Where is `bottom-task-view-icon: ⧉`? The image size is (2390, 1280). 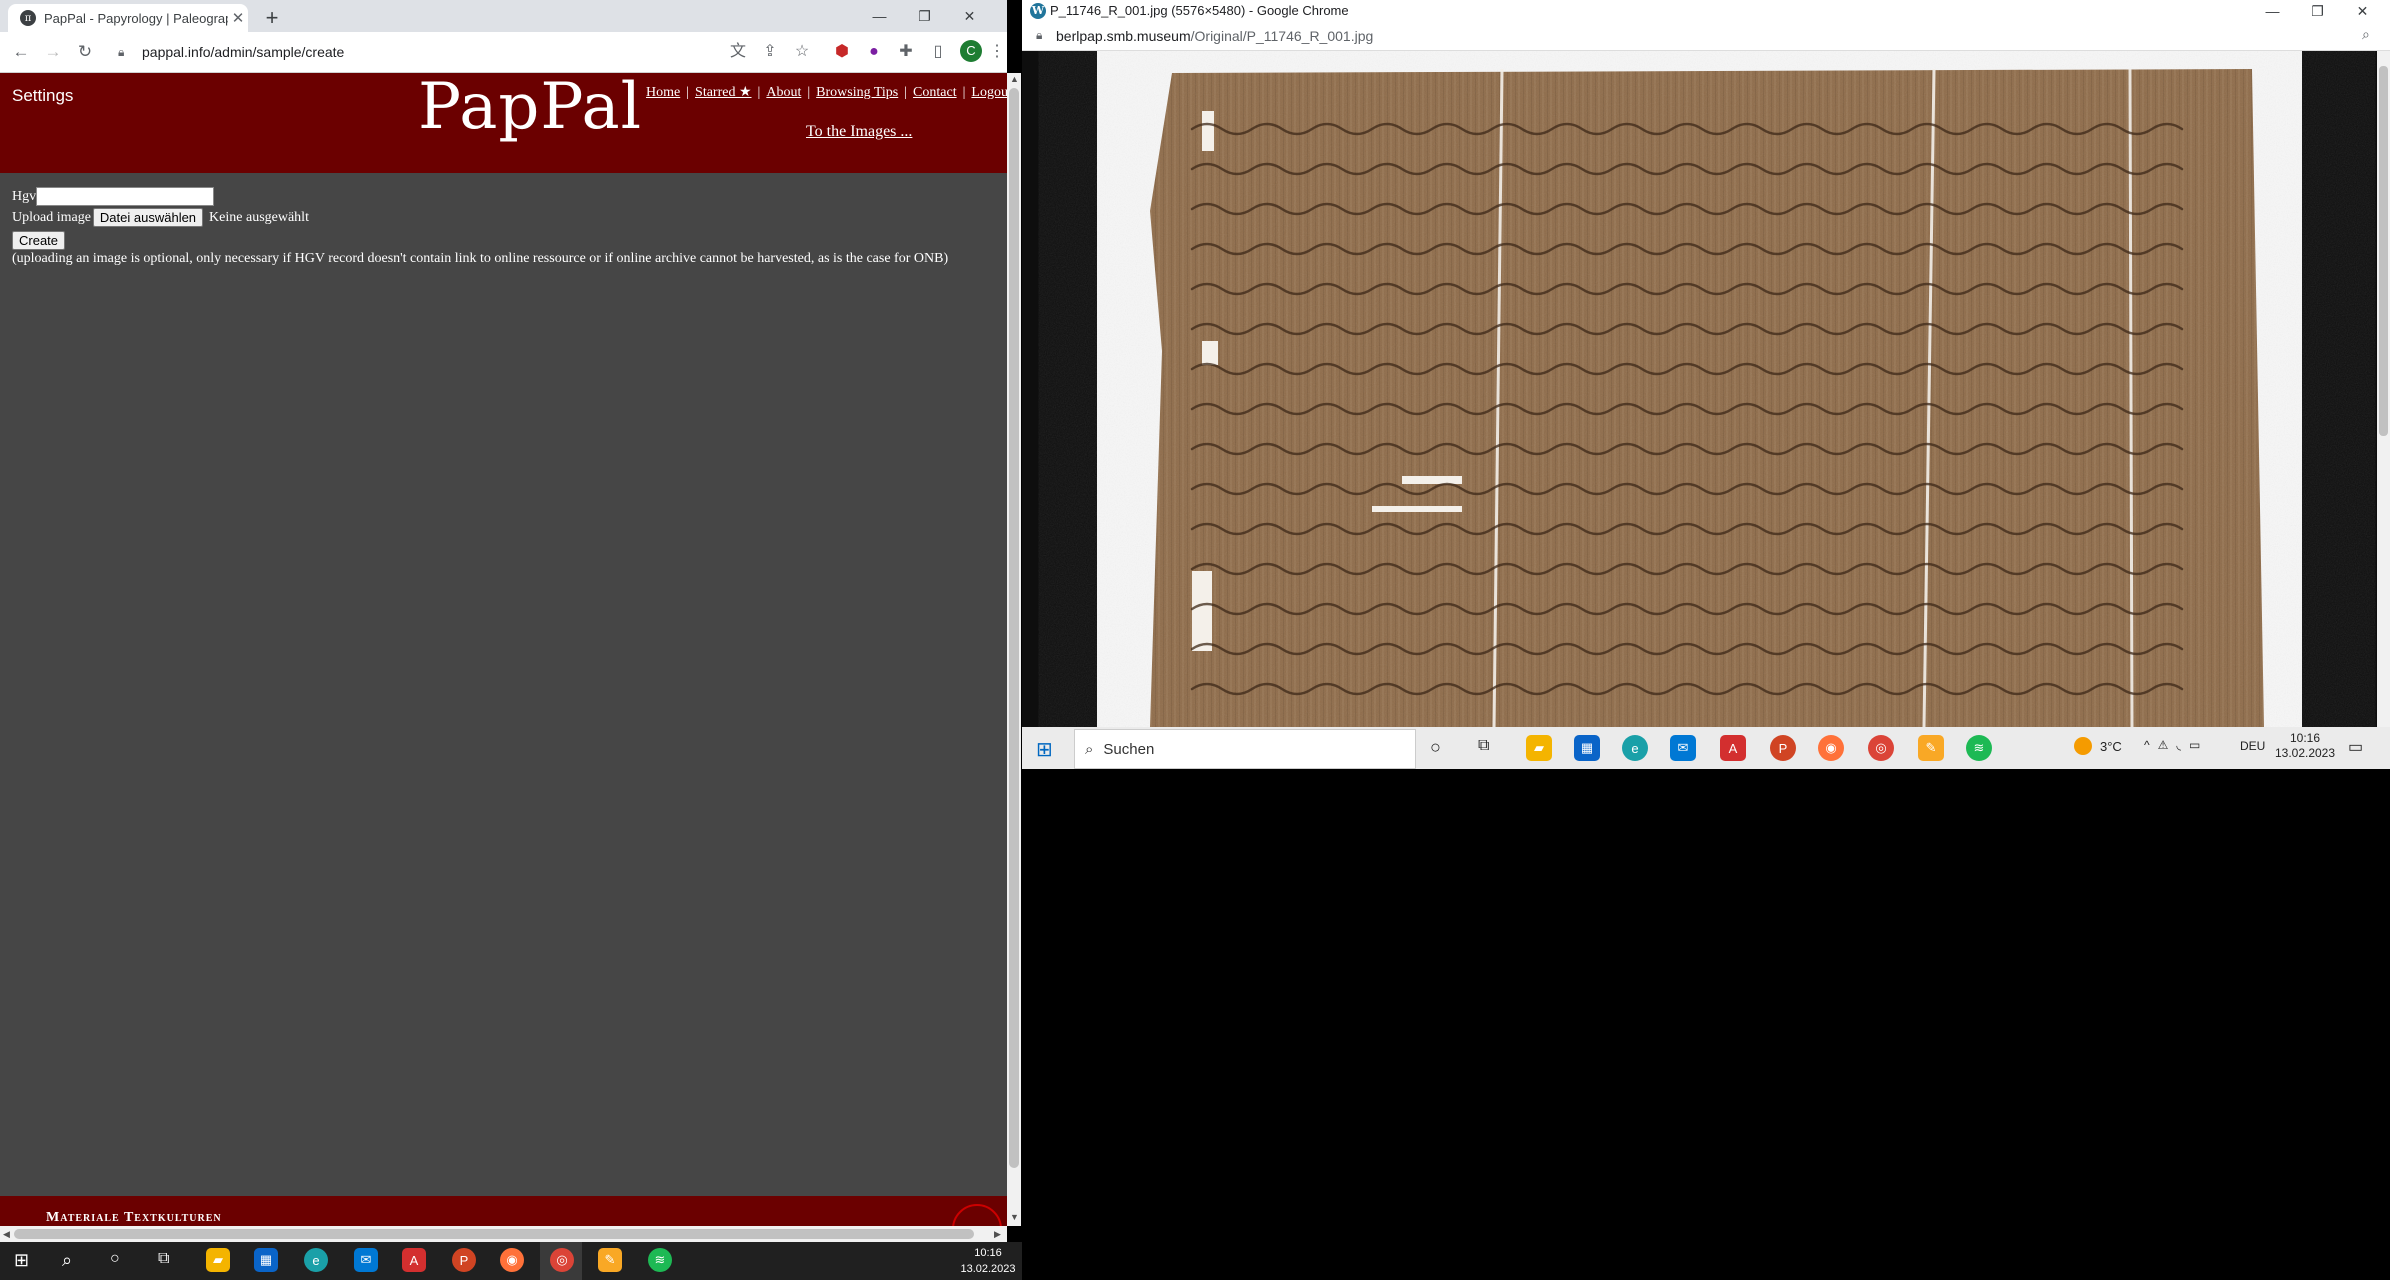 bottom-task-view-icon: ⧉ is located at coordinates (163, 1259).